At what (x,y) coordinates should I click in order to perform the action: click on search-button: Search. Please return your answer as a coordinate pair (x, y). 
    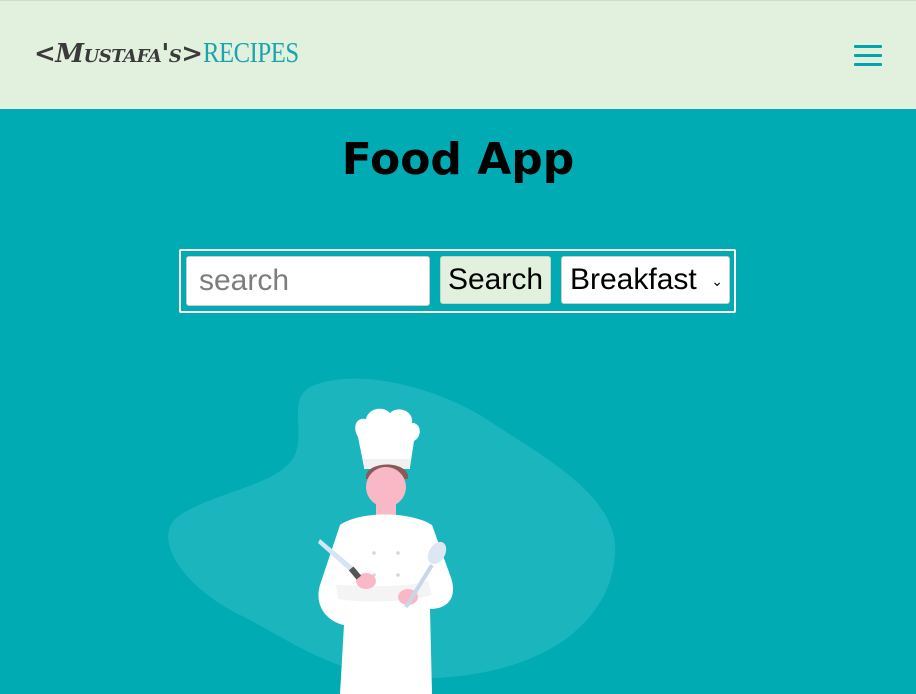
    Looking at the image, I should click on (495, 280).